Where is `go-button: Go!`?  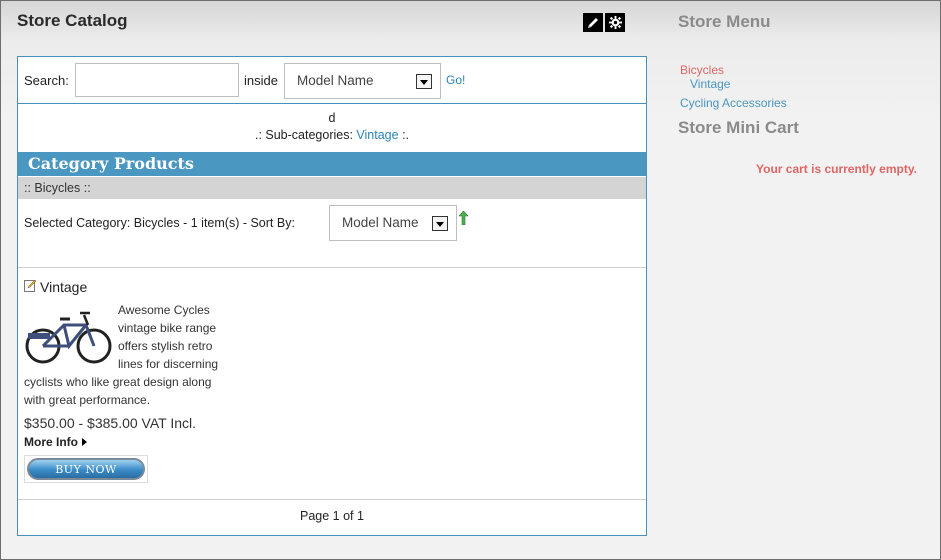 go-button: Go! is located at coordinates (455, 80).